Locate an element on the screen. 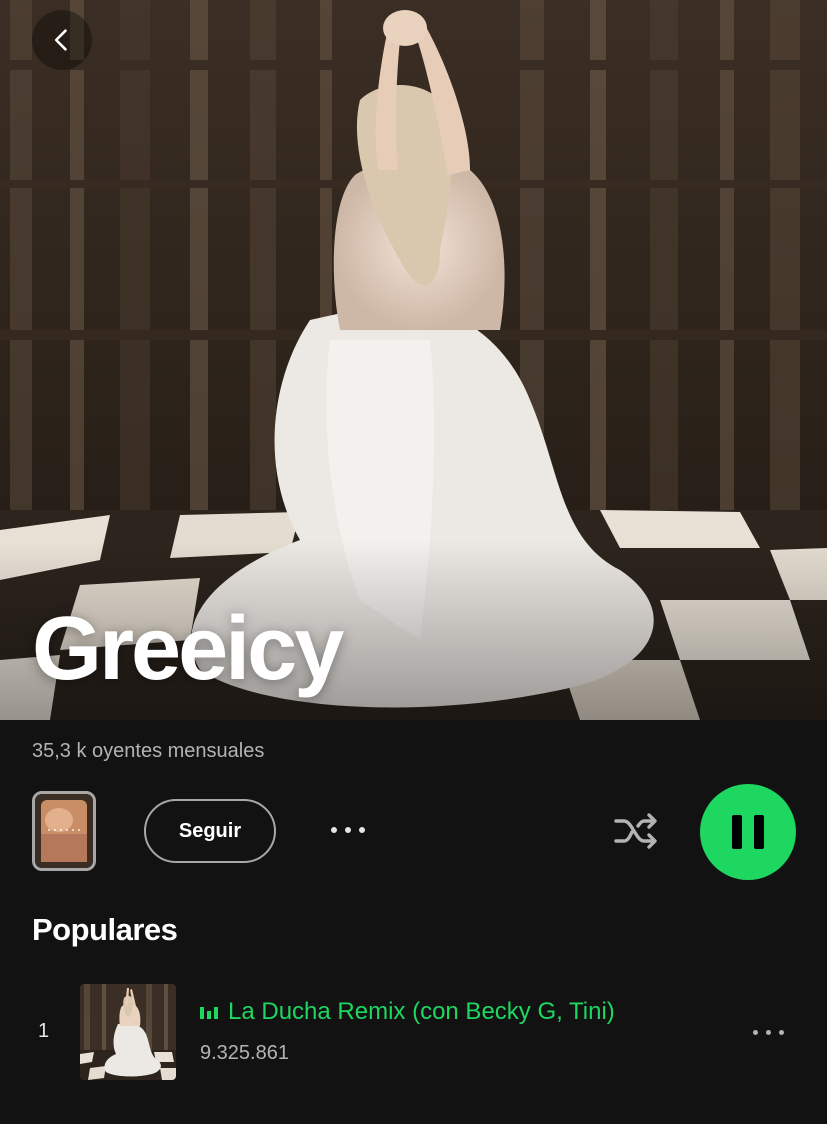 The image size is (827, 1124). back-button is located at coordinates (62, 40).